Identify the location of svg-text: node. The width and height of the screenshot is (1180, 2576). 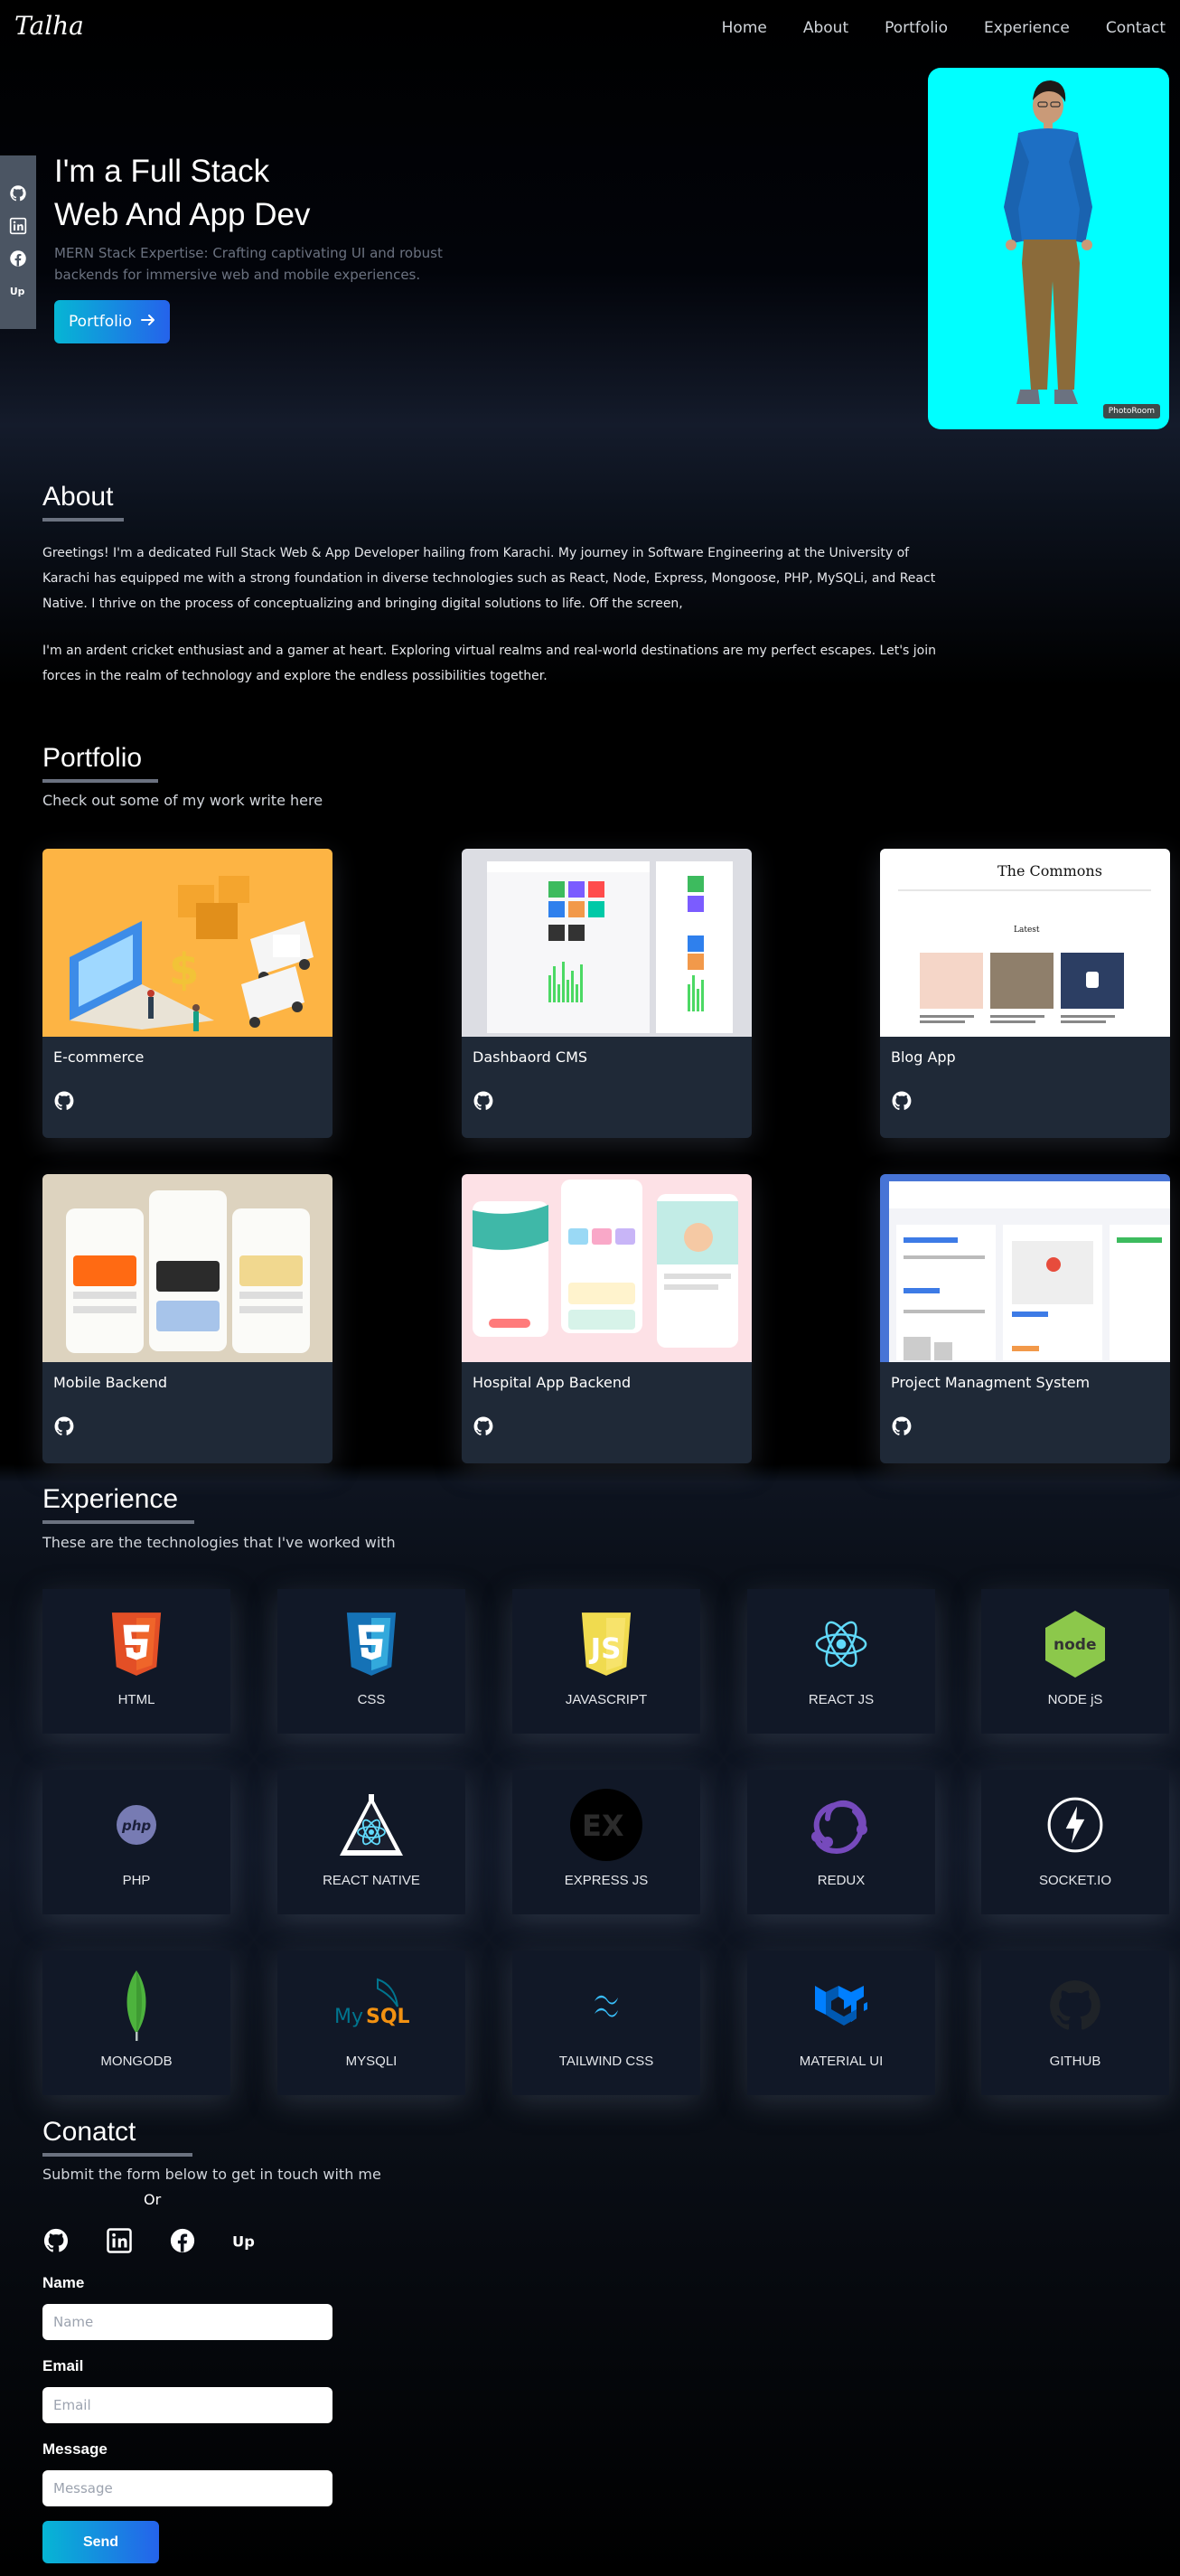
(1075, 1645).